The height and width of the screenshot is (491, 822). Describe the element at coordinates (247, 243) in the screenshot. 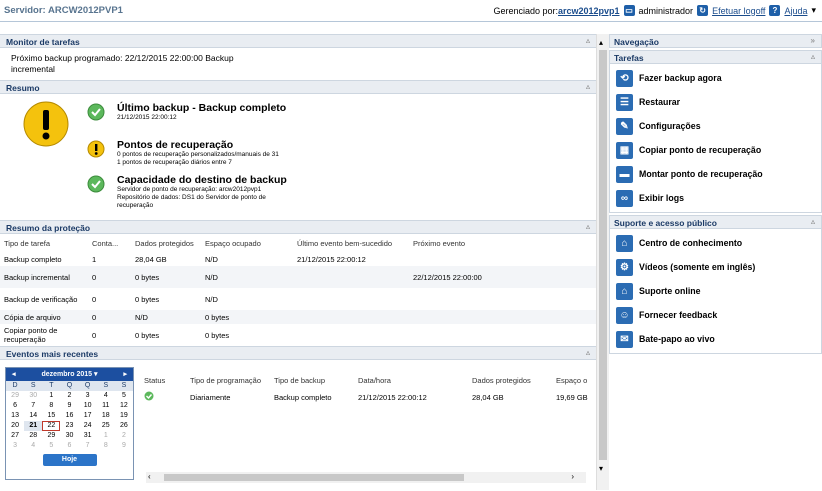

I see `col-header: Espaço ocupado` at that location.